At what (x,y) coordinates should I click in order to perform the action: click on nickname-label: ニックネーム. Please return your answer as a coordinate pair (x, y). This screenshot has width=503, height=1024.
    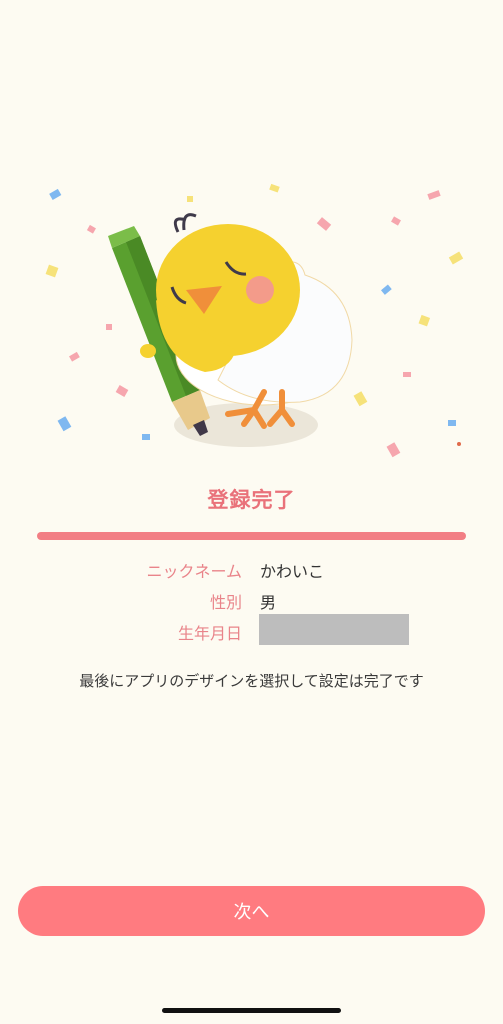
    Looking at the image, I should click on (194, 571).